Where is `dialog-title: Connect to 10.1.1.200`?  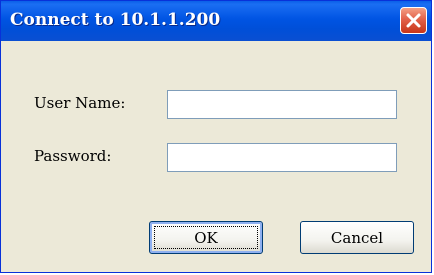
dialog-title: Connect to 10.1.1.200 is located at coordinates (115, 20).